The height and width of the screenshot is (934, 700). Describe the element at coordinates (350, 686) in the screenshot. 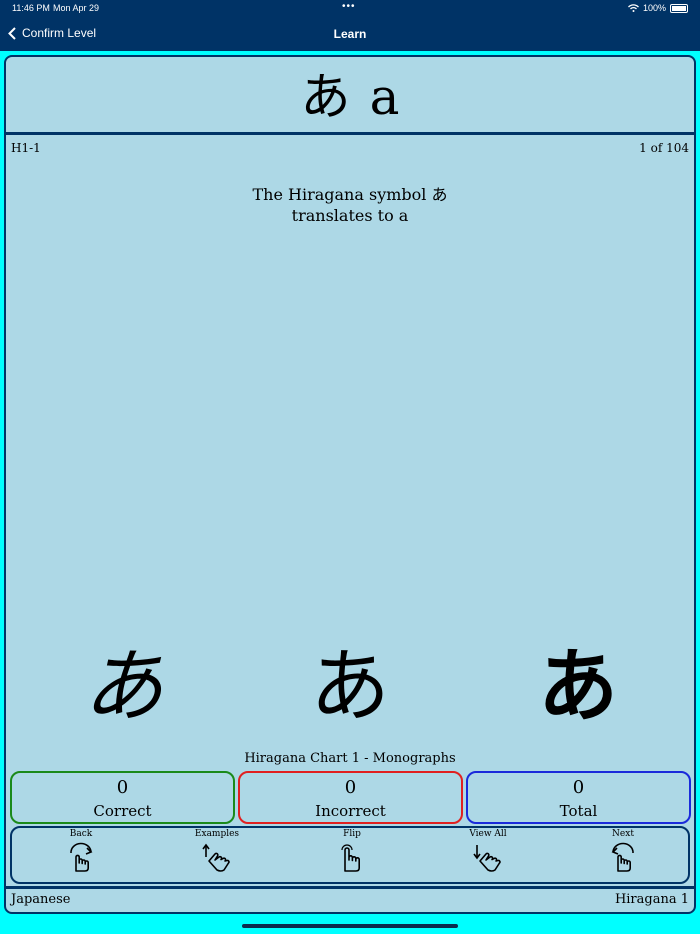

I see `glyph-example-regular: あ` at that location.